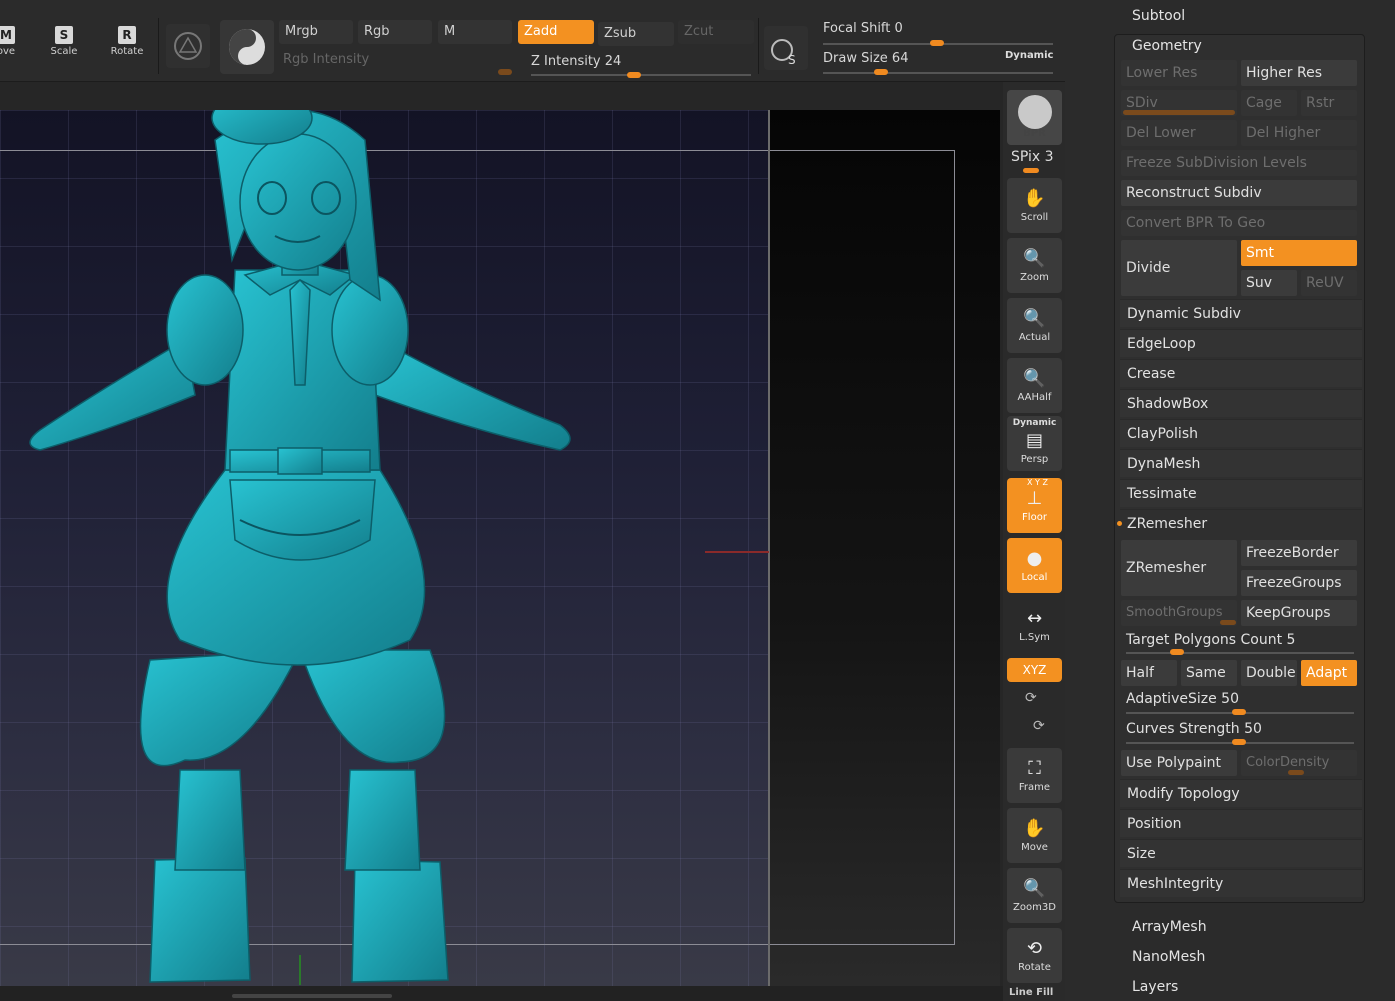 This screenshot has width=1395, height=1001. What do you see at coordinates (1299, 253) in the screenshot?
I see `smt-toggle: Smt` at bounding box center [1299, 253].